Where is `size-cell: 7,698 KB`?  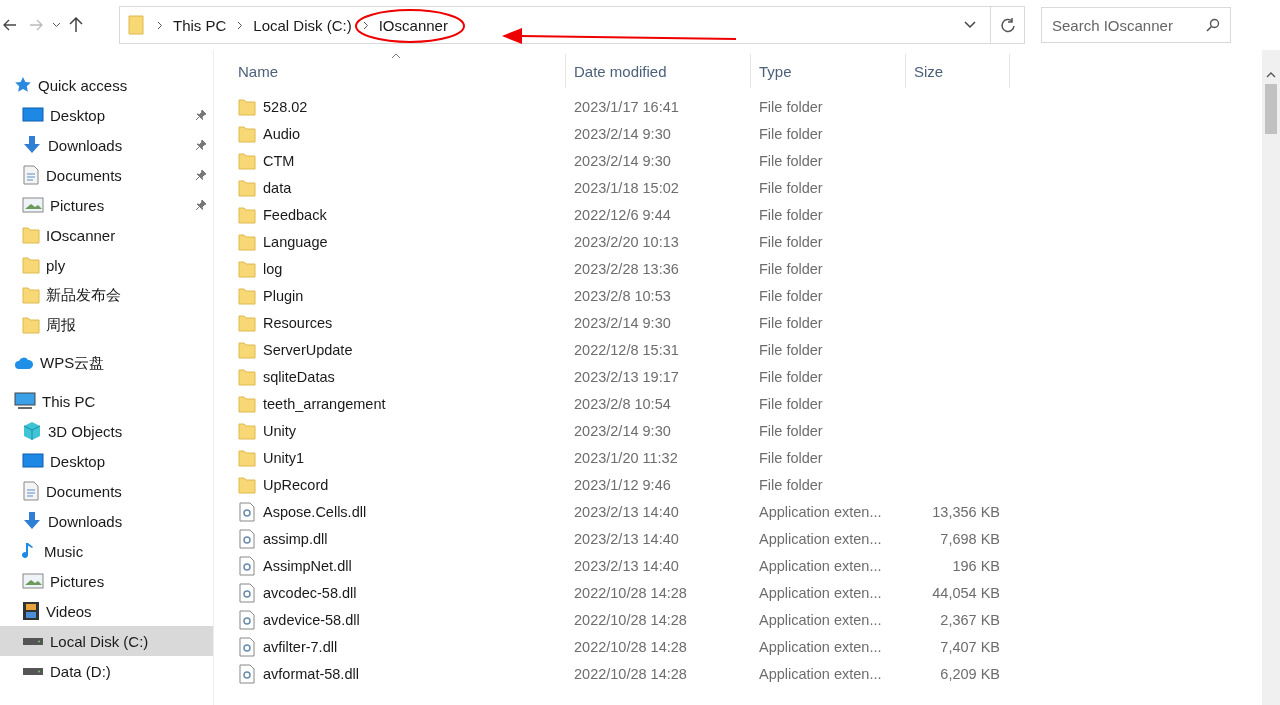
size-cell: 7,698 KB is located at coordinates (970, 538).